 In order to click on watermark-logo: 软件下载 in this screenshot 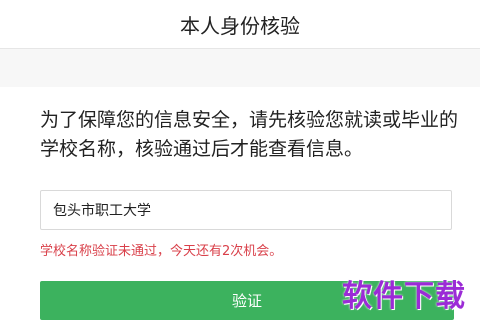, I will do `click(404, 296)`.